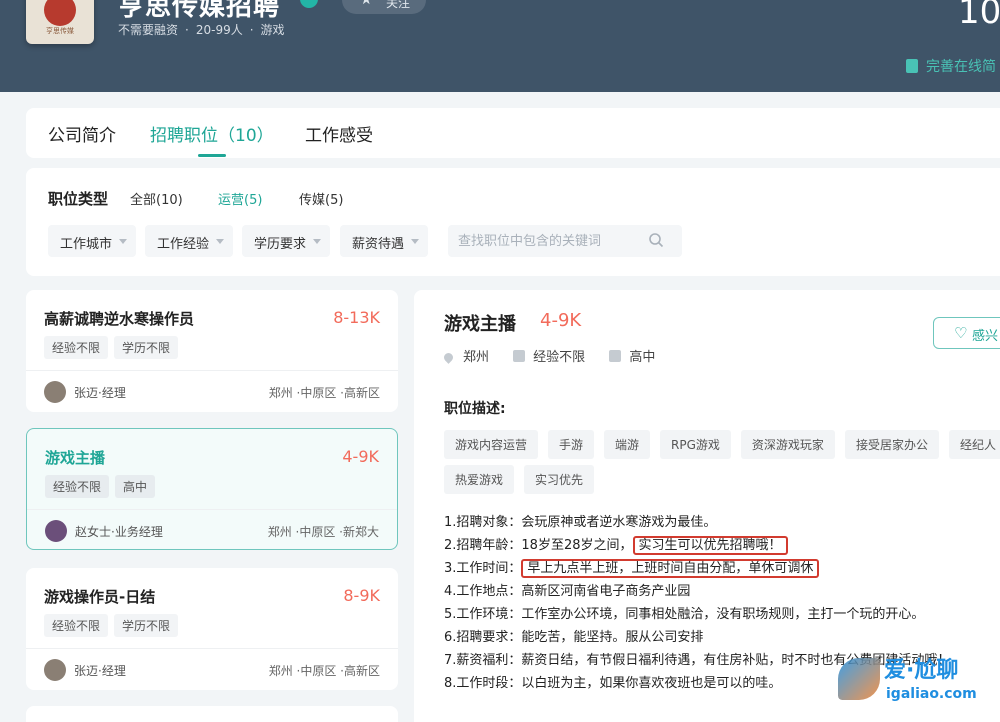 The height and width of the screenshot is (722, 1000). I want to click on keyword-tag: 端游, so click(627, 444).